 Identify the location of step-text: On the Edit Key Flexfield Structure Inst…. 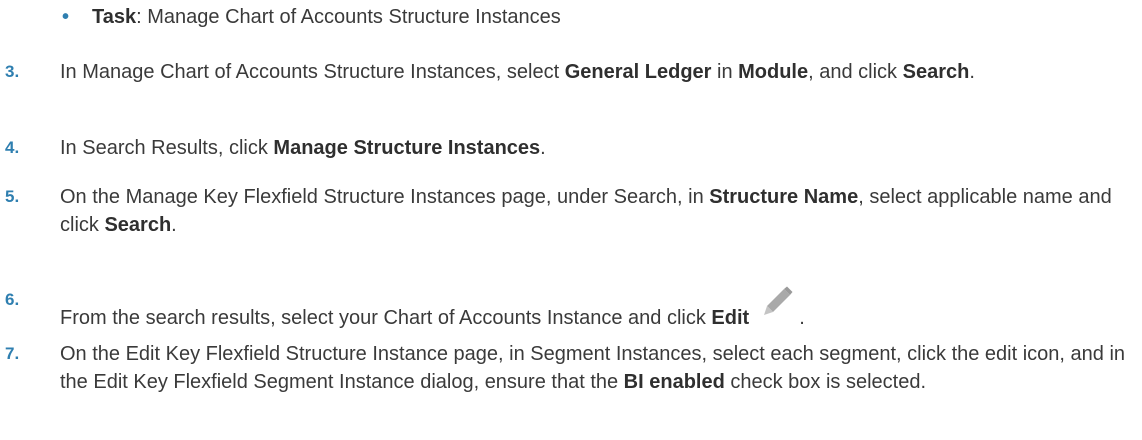
(593, 368).